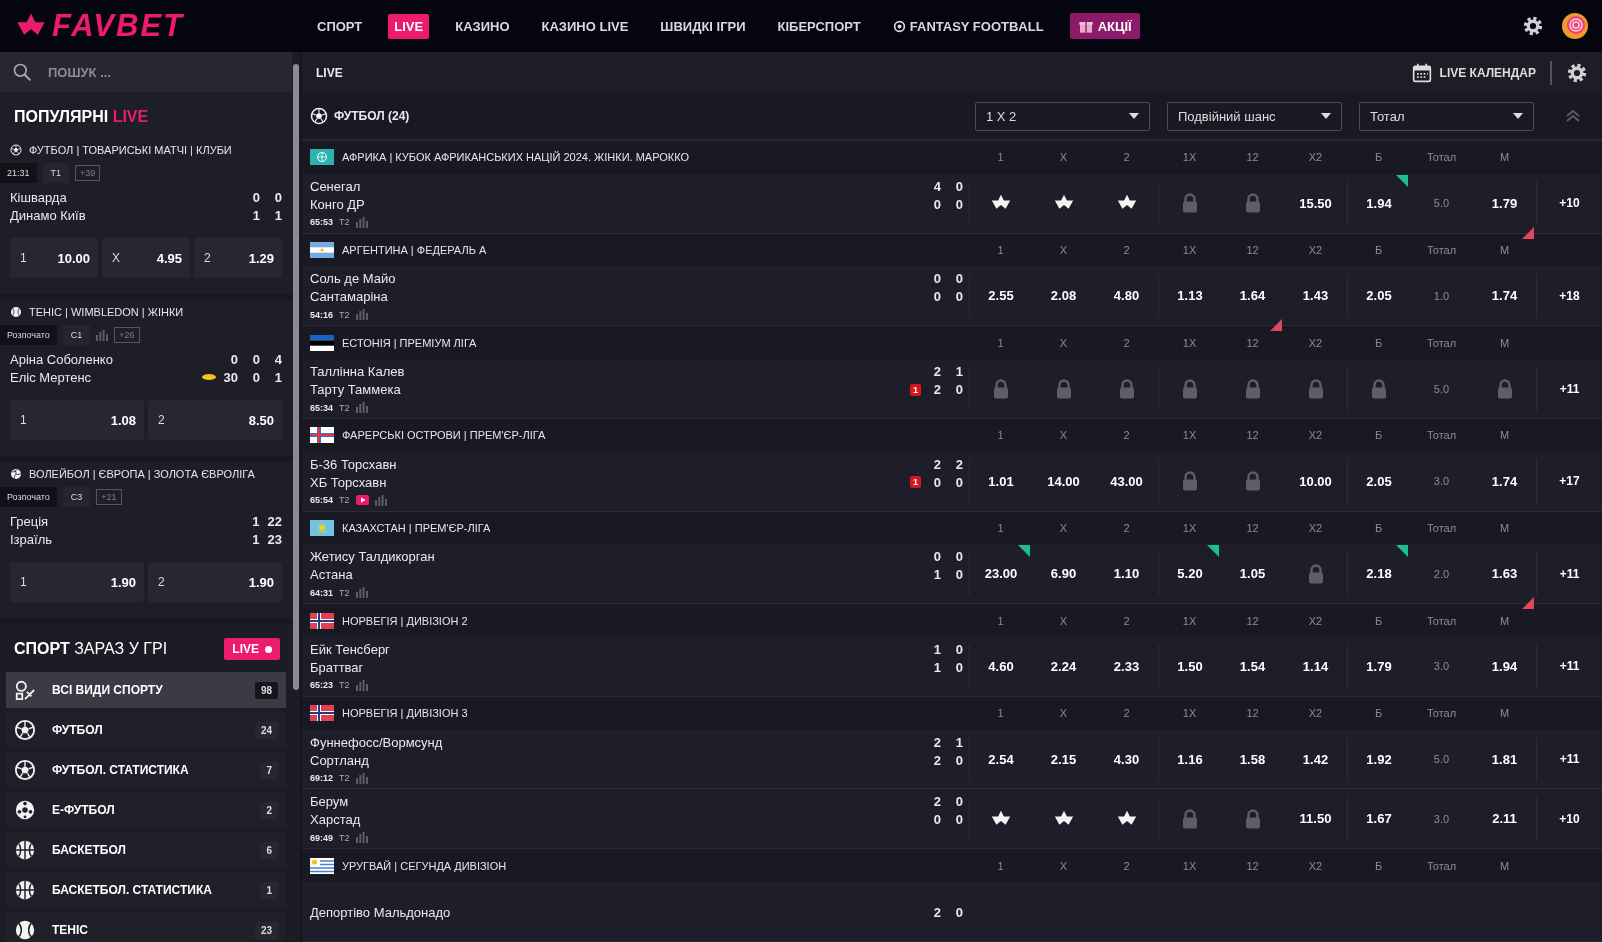  What do you see at coordinates (1315, 203) in the screenshot?
I see `odds-button: 15.50` at bounding box center [1315, 203].